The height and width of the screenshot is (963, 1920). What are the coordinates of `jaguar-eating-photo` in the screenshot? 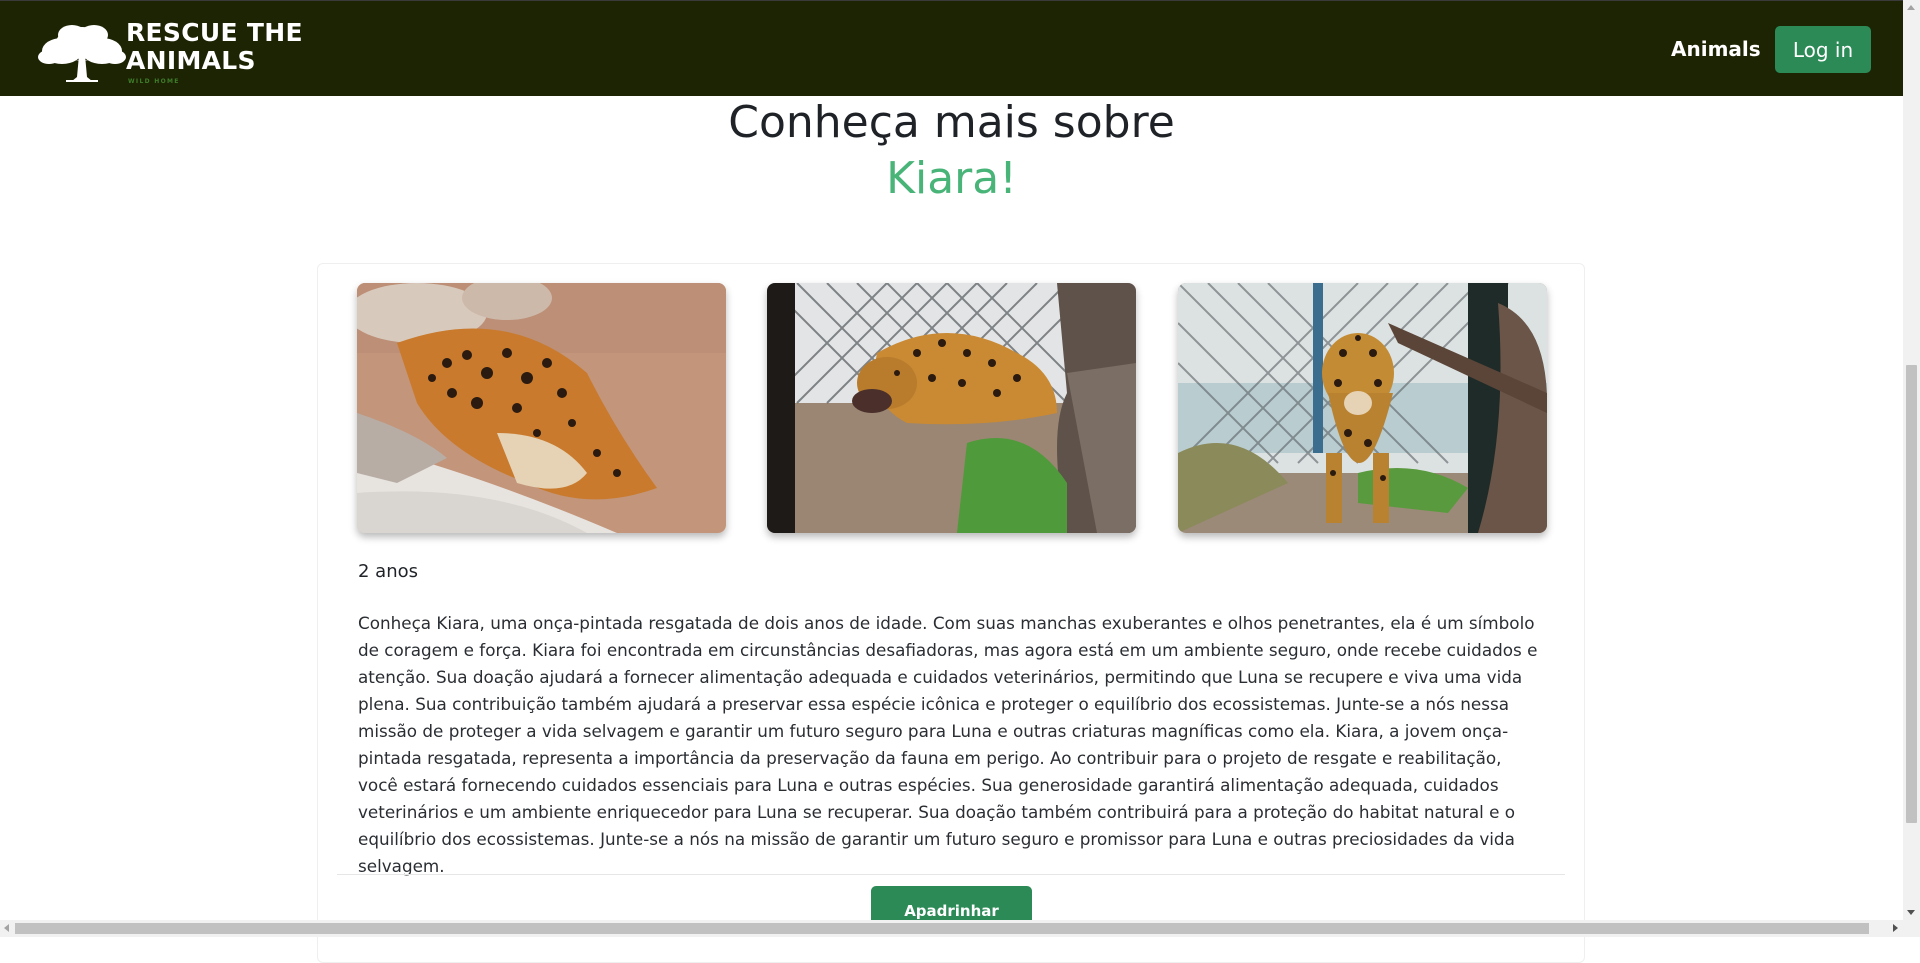 It's located at (951, 408).